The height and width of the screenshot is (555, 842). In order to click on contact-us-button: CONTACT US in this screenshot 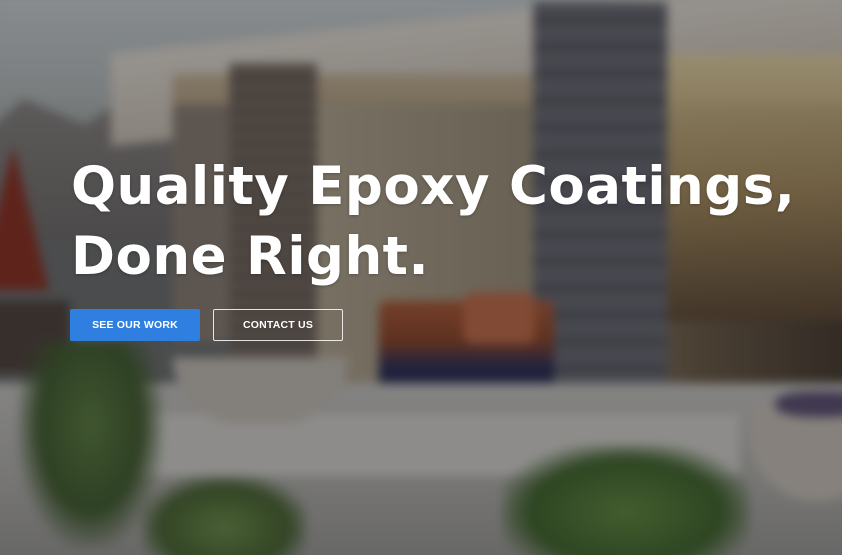, I will do `click(278, 325)`.